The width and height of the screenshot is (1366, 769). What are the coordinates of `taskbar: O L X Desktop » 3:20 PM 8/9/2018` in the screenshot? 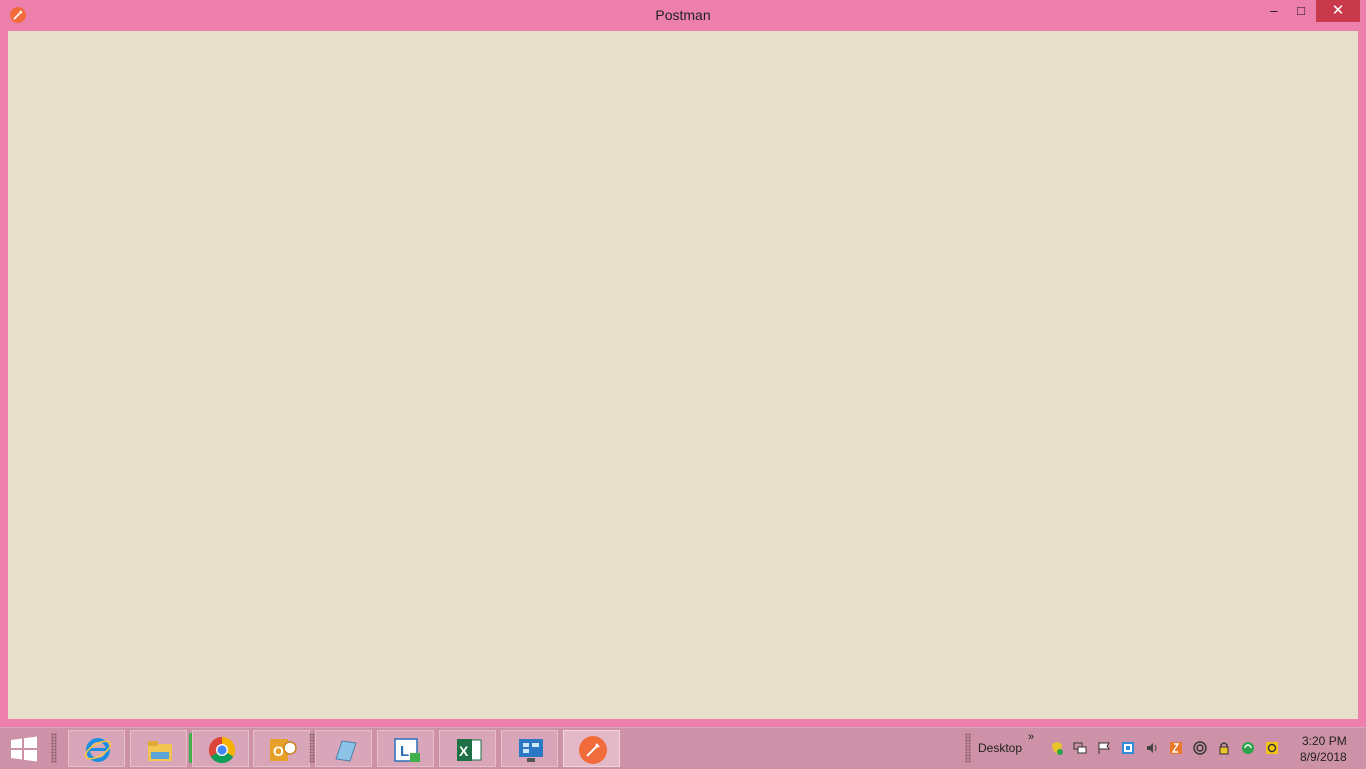 It's located at (683, 748).